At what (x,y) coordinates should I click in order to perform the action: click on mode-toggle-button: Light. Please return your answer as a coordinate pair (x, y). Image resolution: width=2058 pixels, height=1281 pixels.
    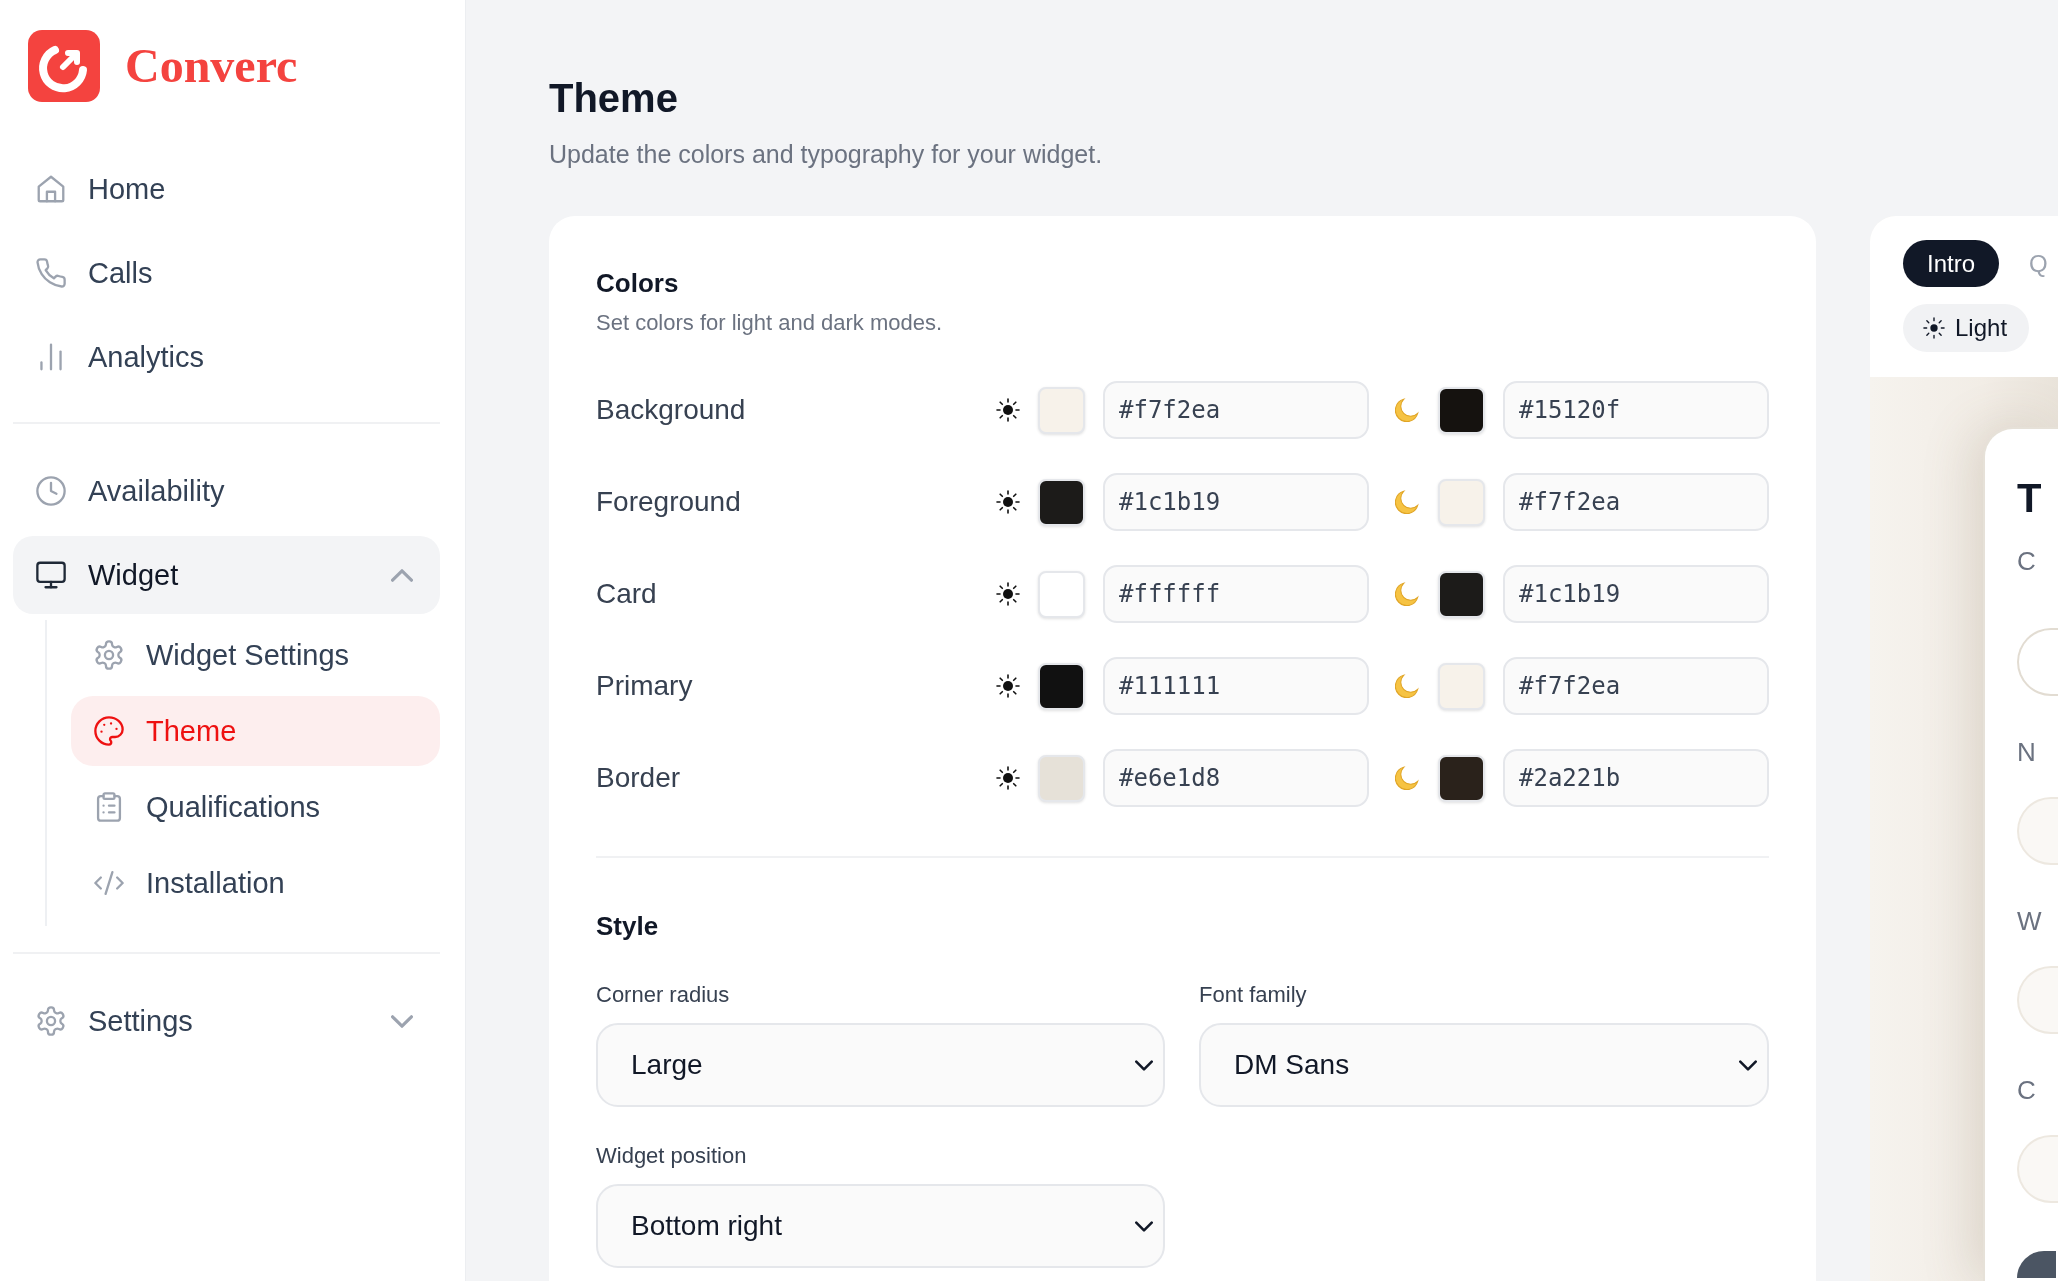
    Looking at the image, I should click on (1966, 328).